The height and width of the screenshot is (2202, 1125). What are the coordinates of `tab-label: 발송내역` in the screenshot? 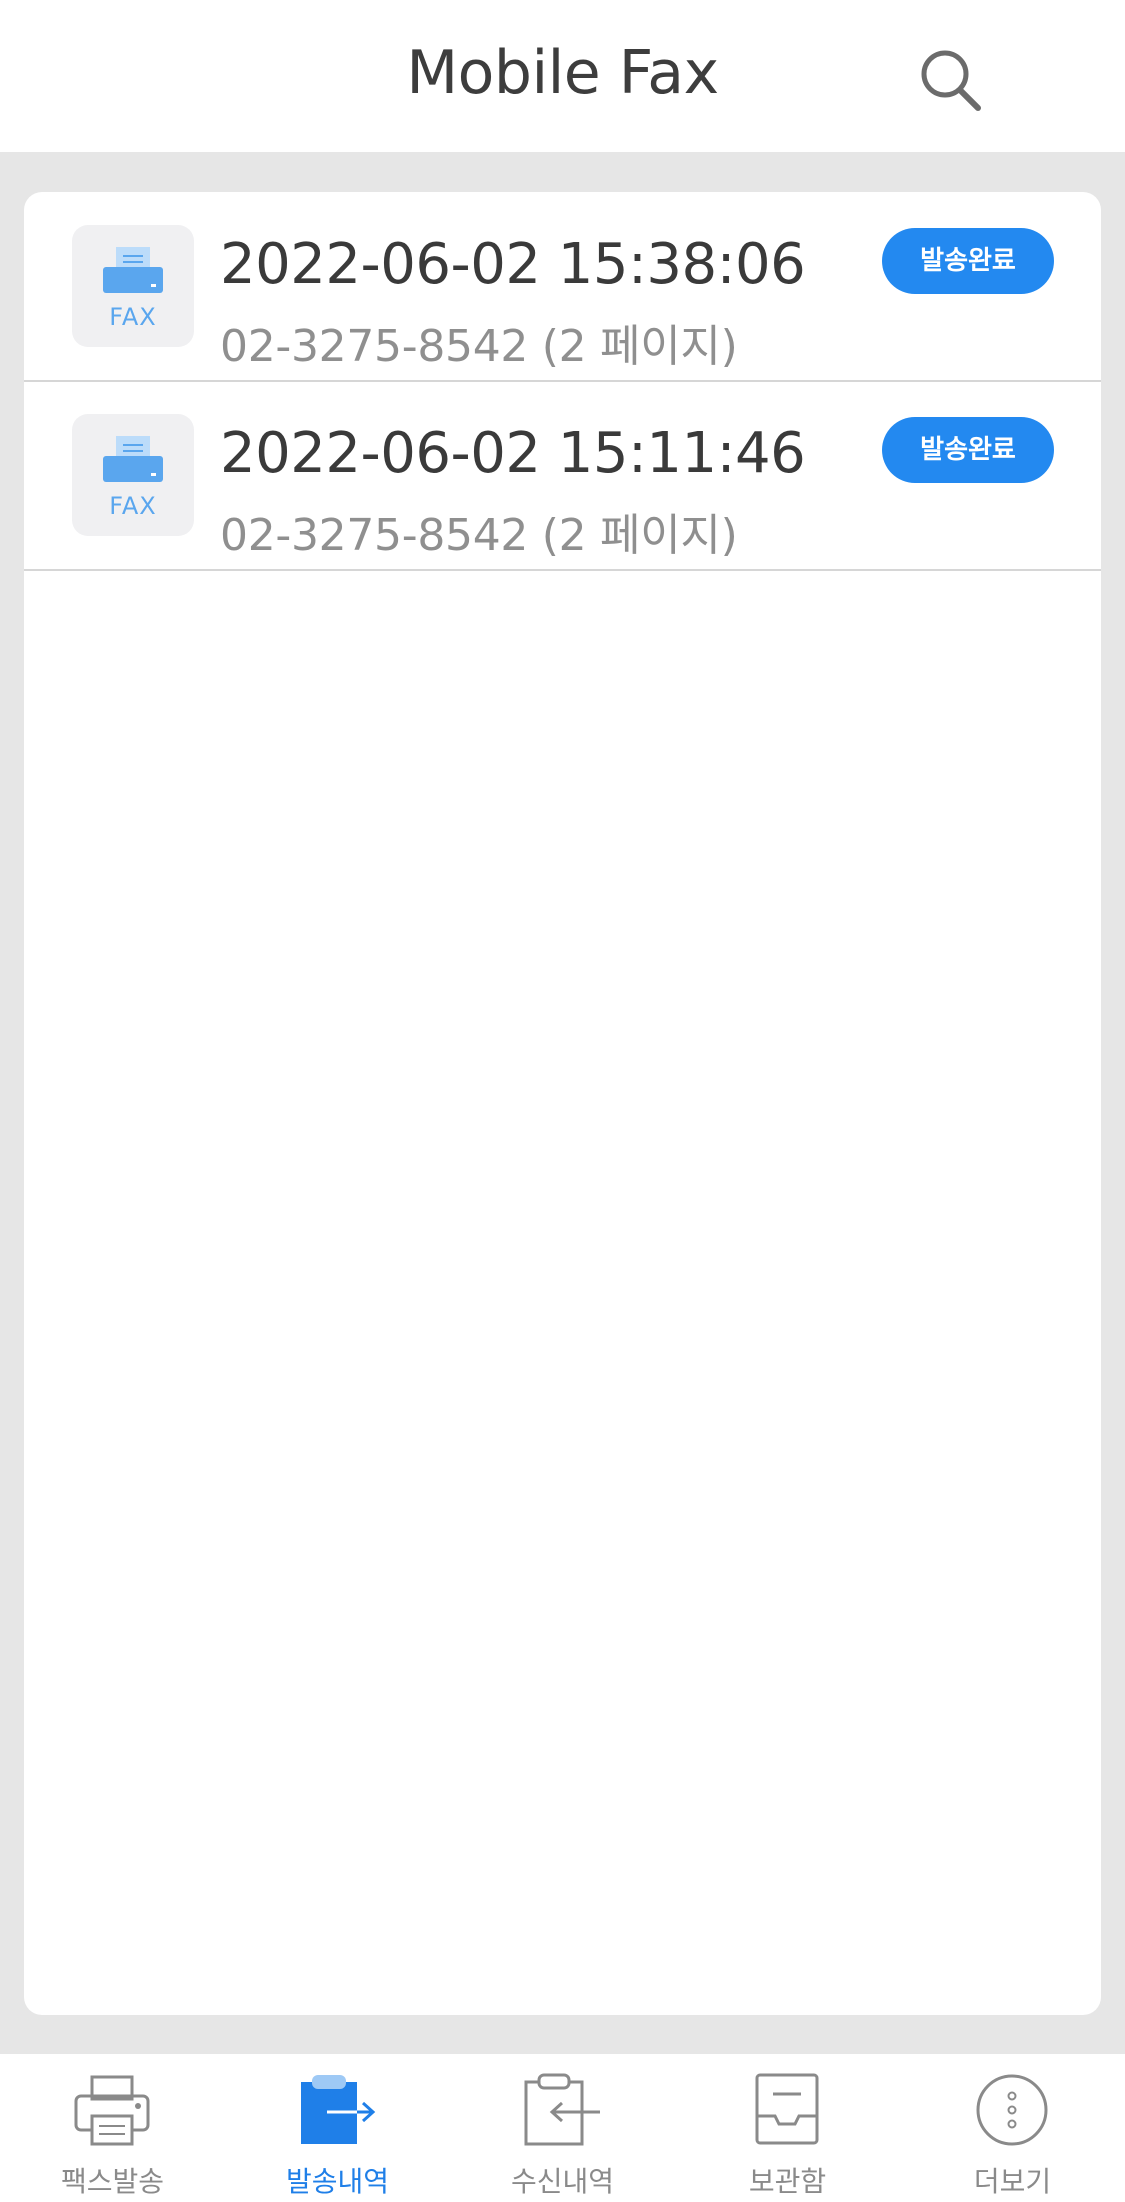 It's located at (337, 2181).